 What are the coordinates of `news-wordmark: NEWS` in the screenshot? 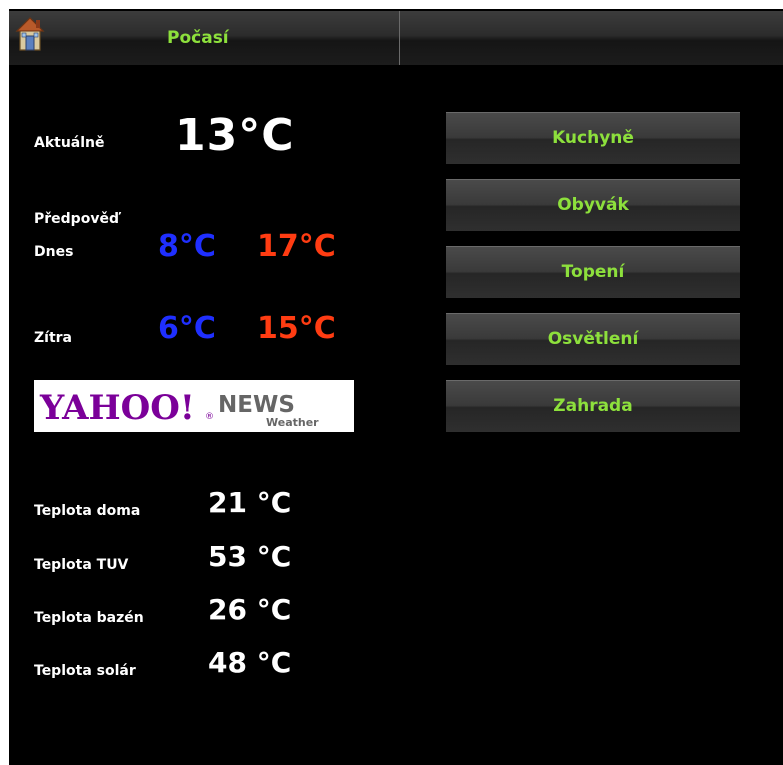 It's located at (256, 405).